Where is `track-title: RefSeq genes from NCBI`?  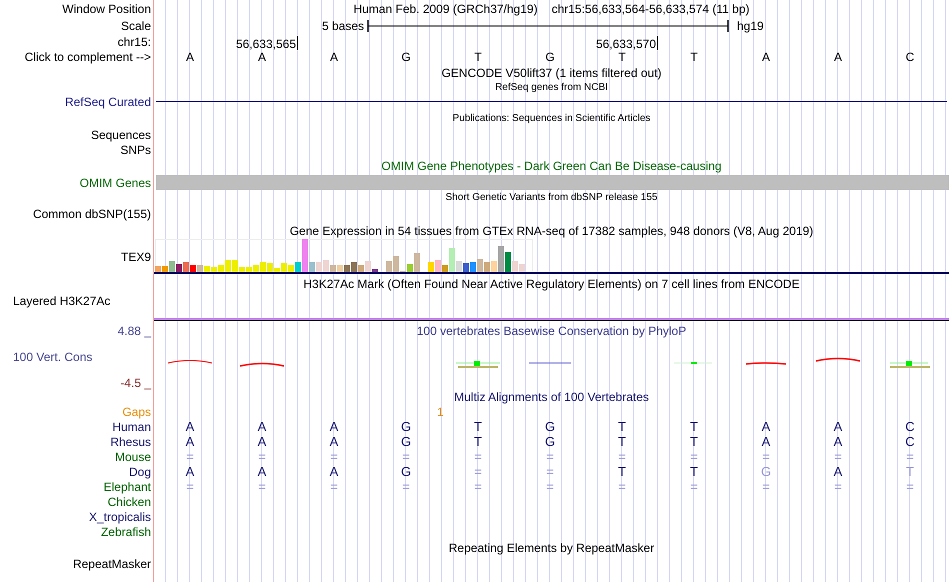
track-title: RefSeq genes from NCBI is located at coordinates (551, 87).